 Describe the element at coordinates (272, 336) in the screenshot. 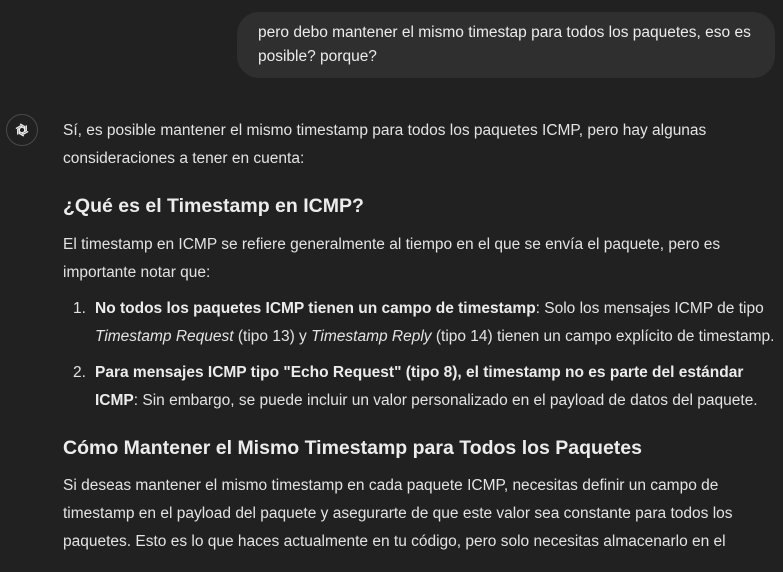

I see `list-item-text: (tipo 13) y` at that location.